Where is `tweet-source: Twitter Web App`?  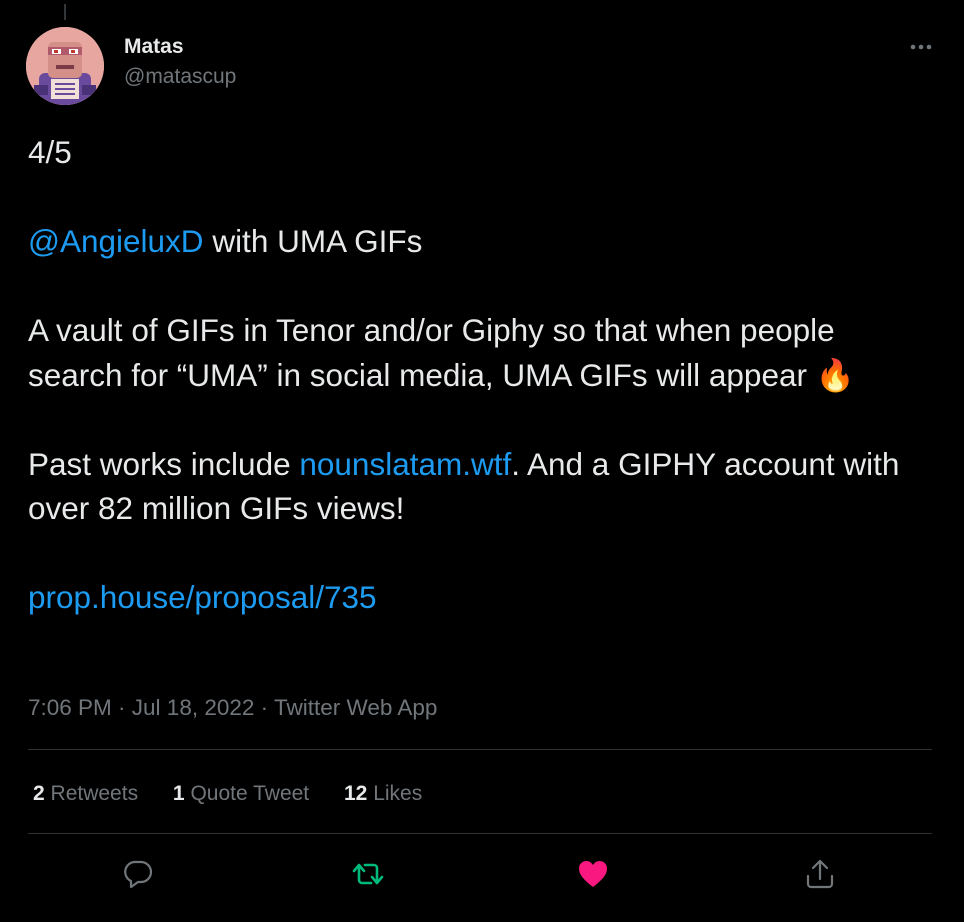 tweet-source: Twitter Web App is located at coordinates (355, 707).